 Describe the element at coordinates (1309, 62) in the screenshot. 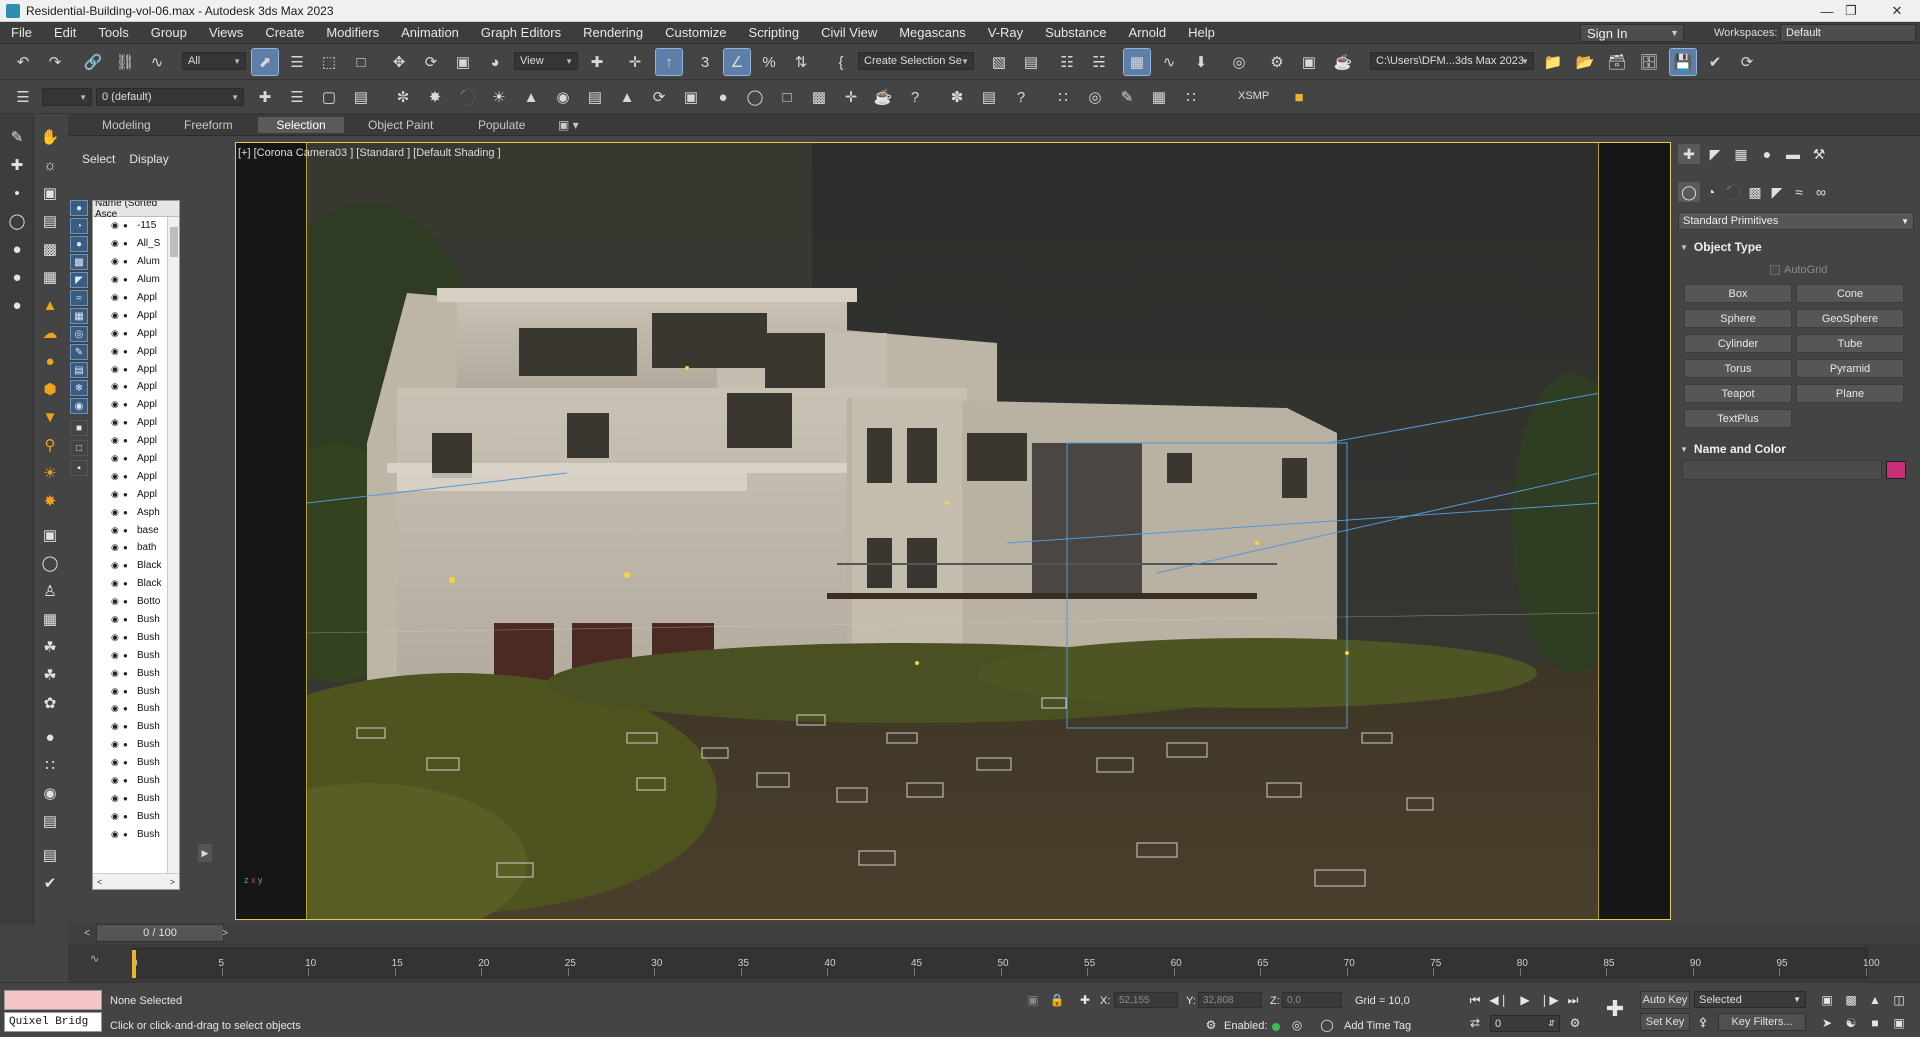

I see `rendered-frame-window-icon: ▣` at that location.